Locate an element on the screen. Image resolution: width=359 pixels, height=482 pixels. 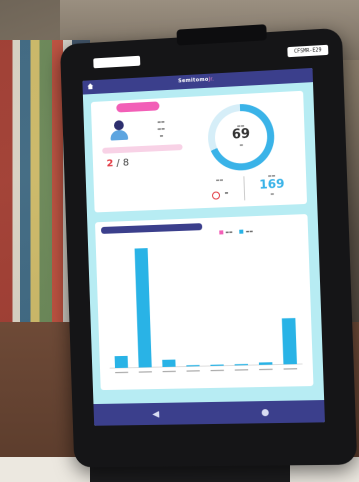
app-title-accent: Jr. is located at coordinates (211, 79).